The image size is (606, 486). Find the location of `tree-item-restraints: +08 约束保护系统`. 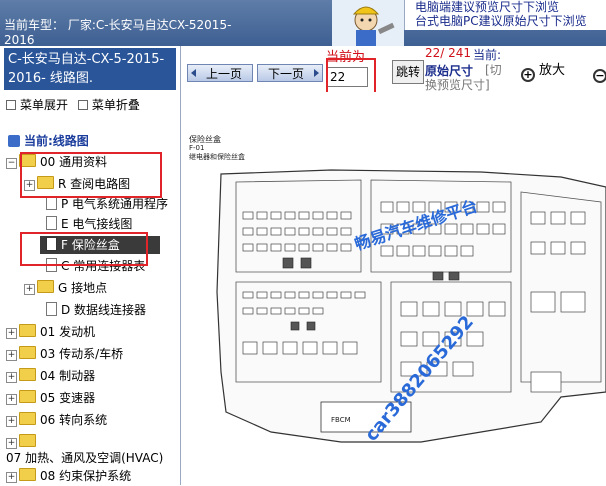

tree-item-restraints: +08 约束保护系统 is located at coordinates (68, 476).